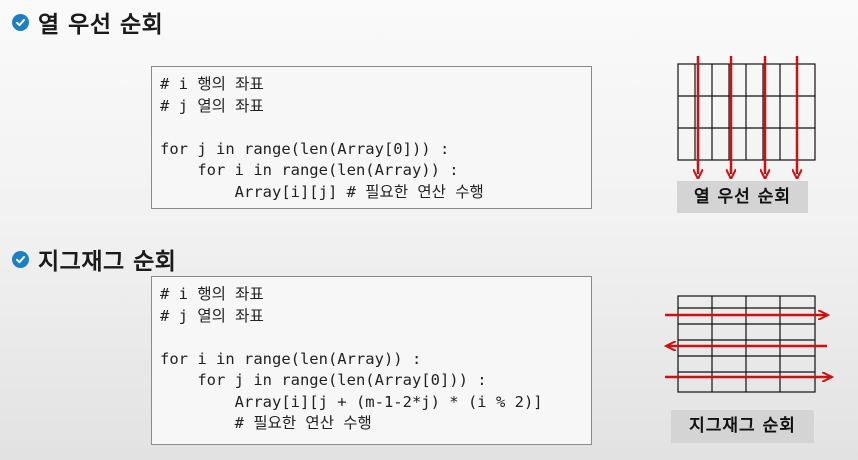 This screenshot has height=460, width=858. I want to click on down-arrows, so click(747, 115).